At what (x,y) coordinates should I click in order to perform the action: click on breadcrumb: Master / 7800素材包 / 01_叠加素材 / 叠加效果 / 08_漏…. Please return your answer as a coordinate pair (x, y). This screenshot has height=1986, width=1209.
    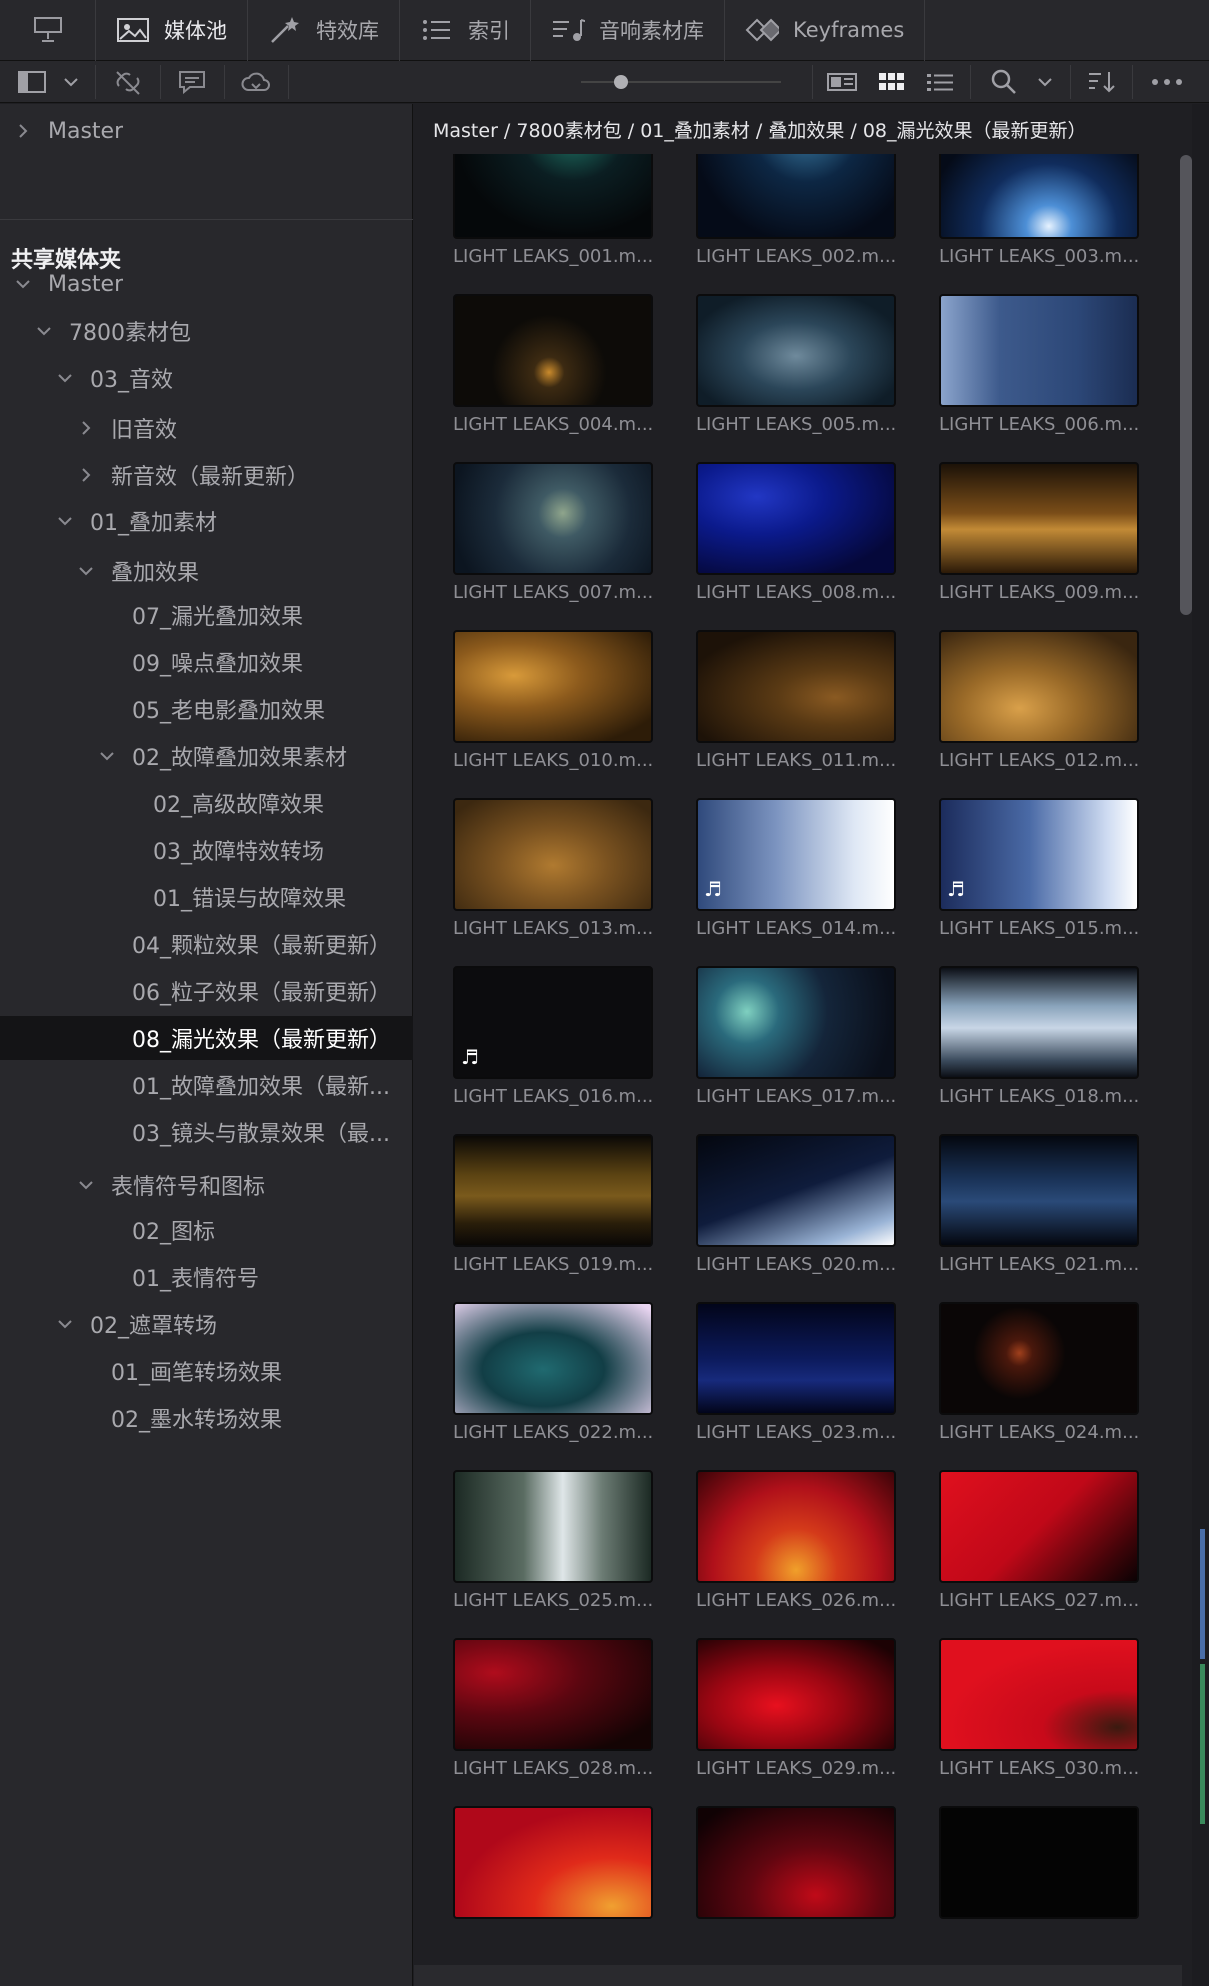
    Looking at the image, I should click on (811, 129).